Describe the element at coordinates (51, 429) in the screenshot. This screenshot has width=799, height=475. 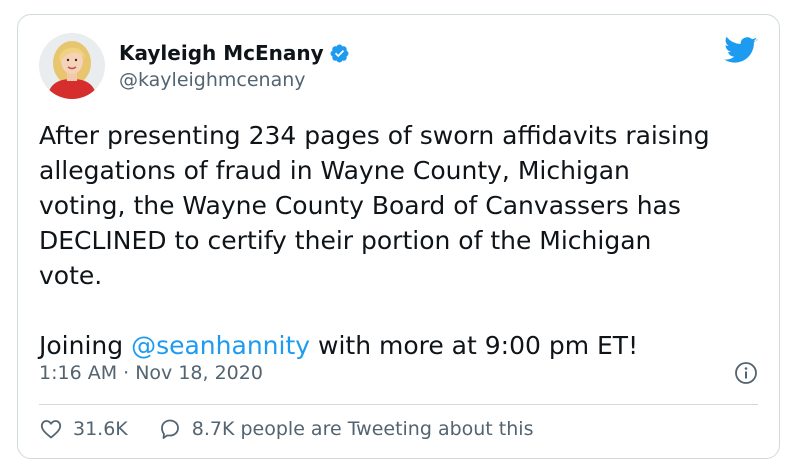
I see `heart-icon` at that location.